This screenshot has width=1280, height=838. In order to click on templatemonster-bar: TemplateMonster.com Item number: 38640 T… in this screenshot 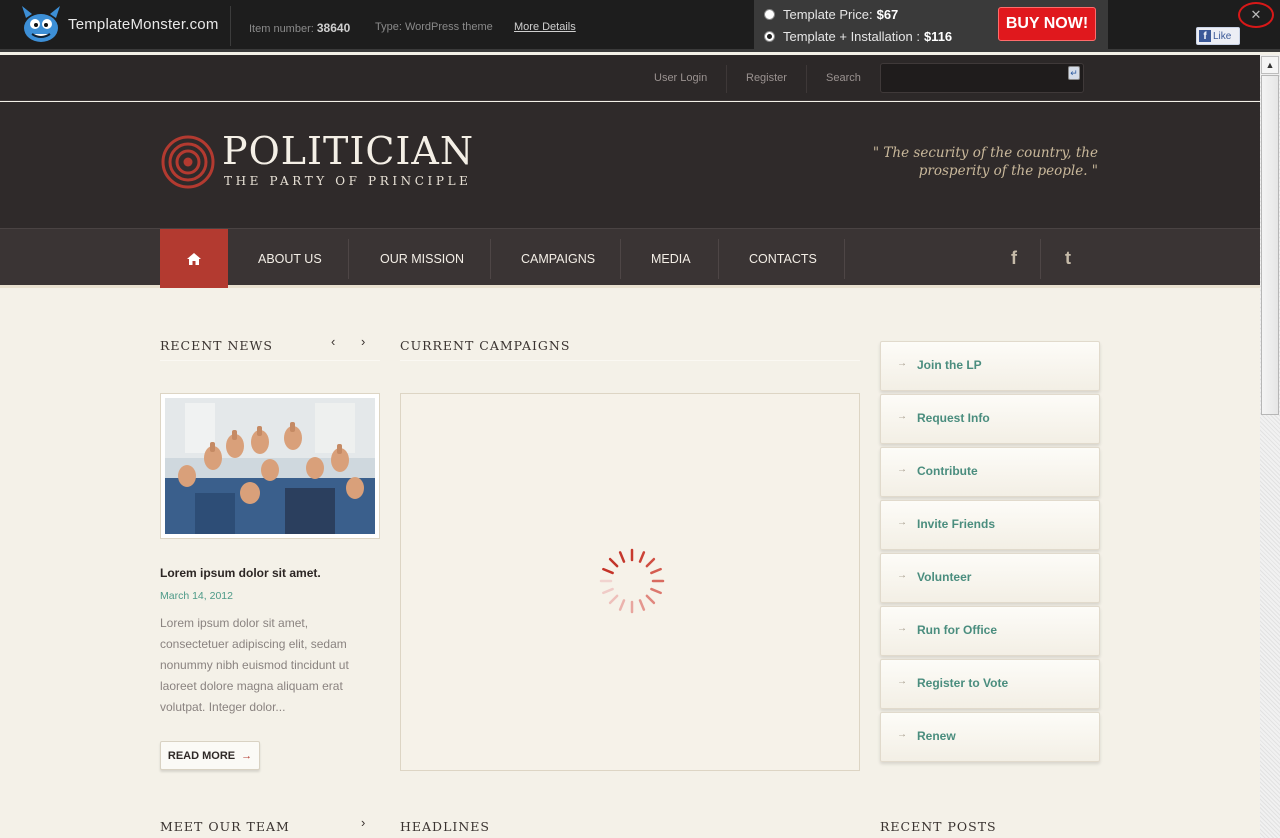, I will do `click(640, 26)`.